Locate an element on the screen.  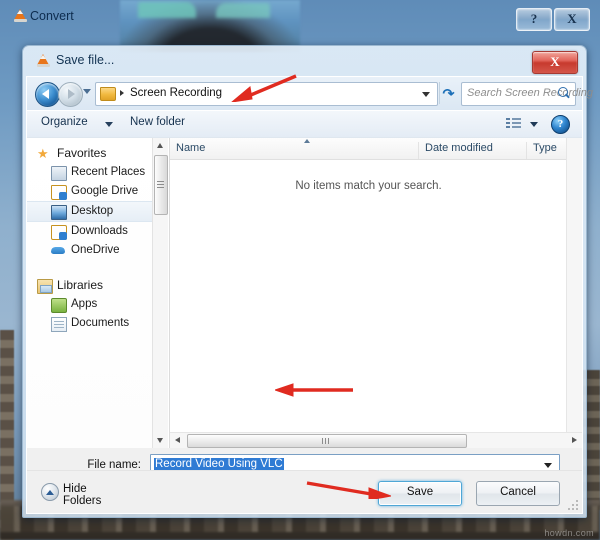
libraries-icon is located at coordinates (45, 286).